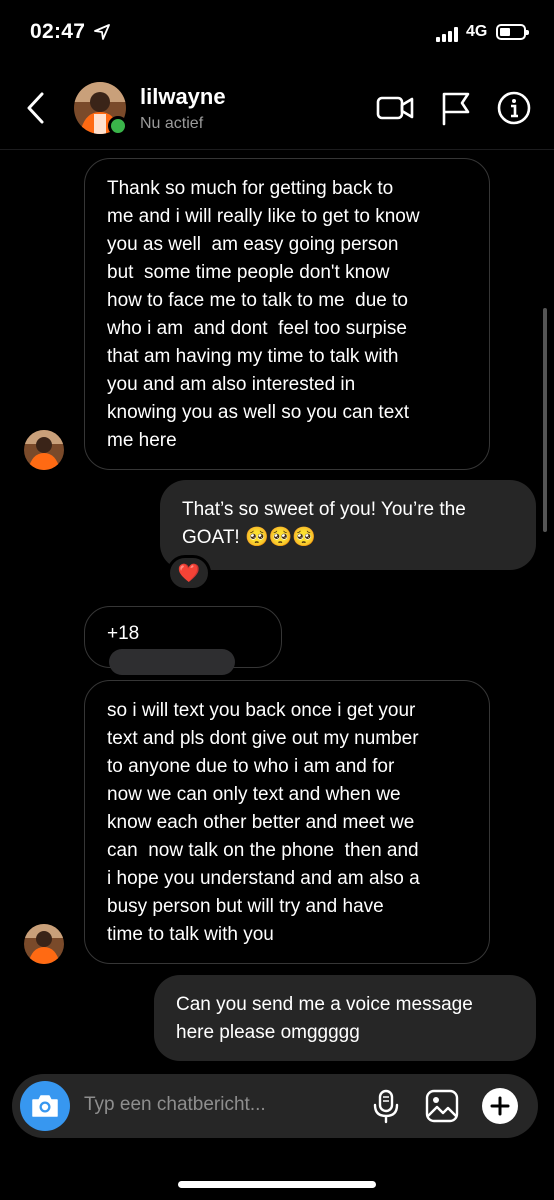 The width and height of the screenshot is (554, 1200). I want to click on message-line: you as well am easy going person, so click(253, 244).